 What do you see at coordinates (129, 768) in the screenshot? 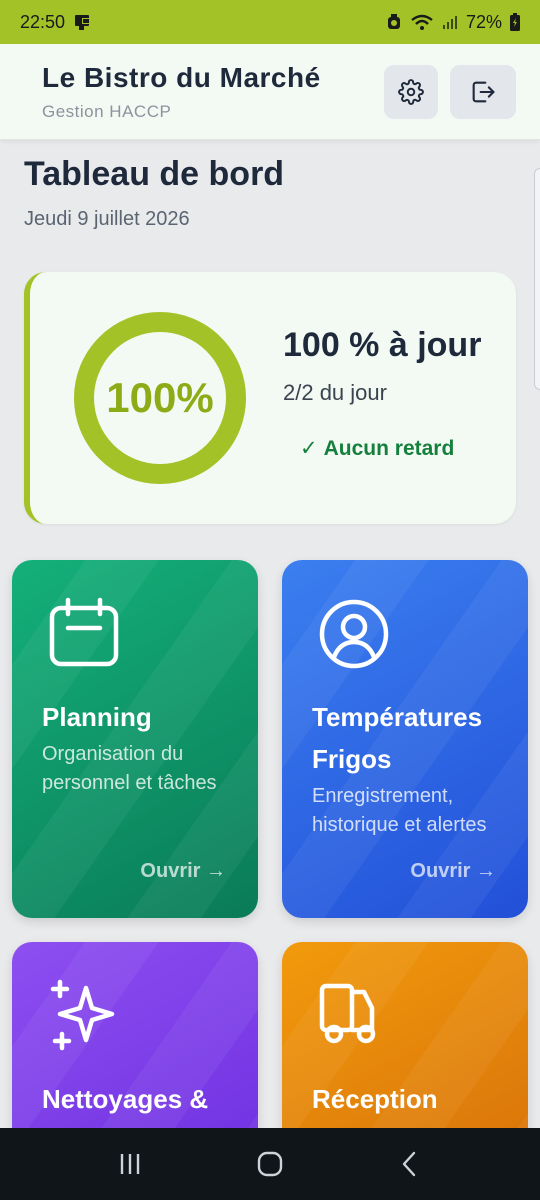
I see `planning-description: Organisation du personnel et tâches` at bounding box center [129, 768].